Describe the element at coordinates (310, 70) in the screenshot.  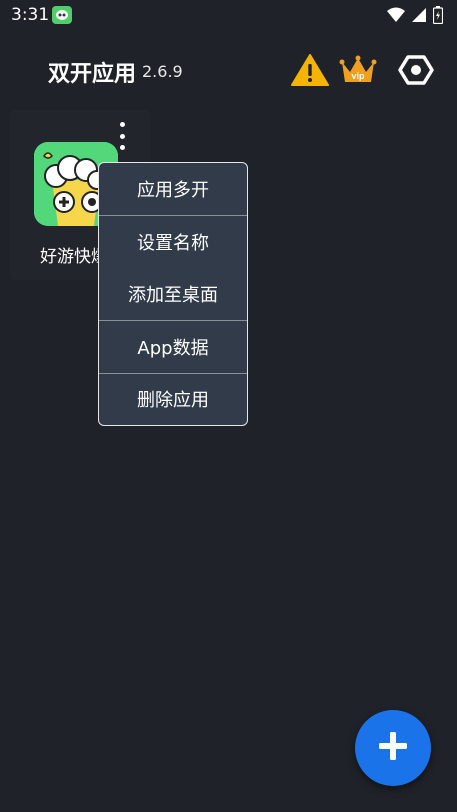
I see `warning-icon` at that location.